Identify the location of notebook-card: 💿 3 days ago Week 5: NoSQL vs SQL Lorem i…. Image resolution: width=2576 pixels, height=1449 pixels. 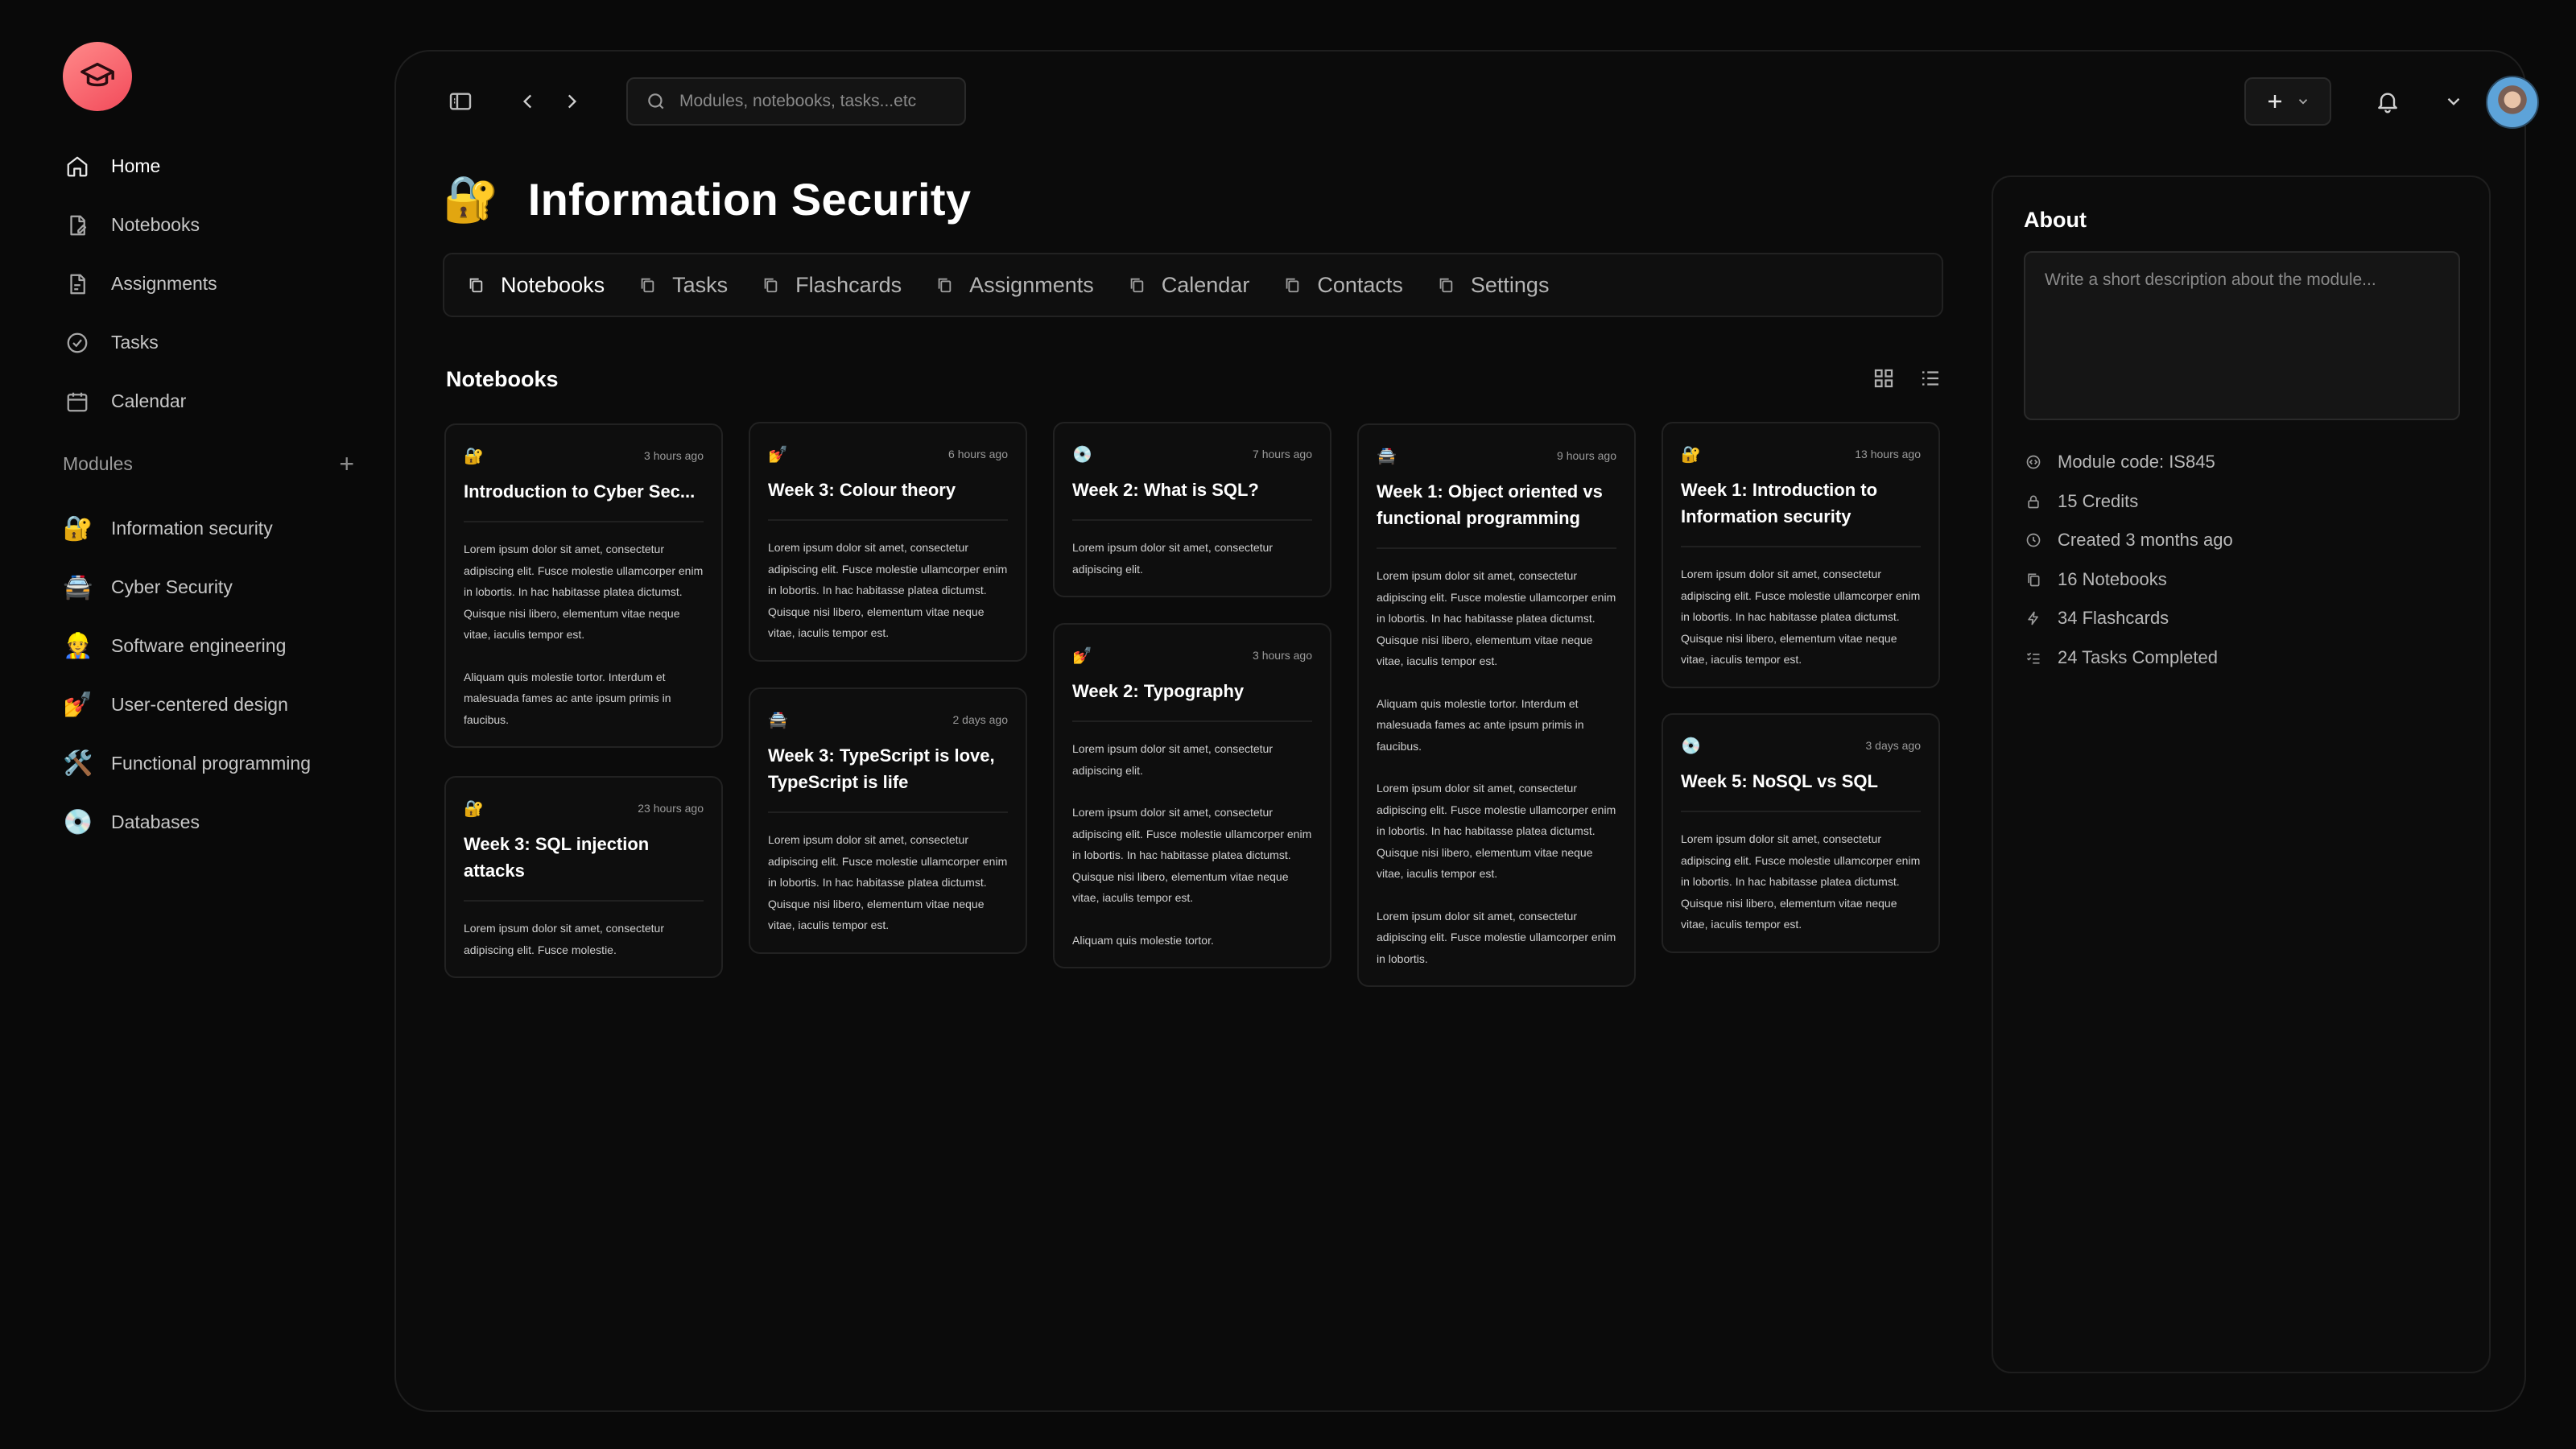
(1801, 833).